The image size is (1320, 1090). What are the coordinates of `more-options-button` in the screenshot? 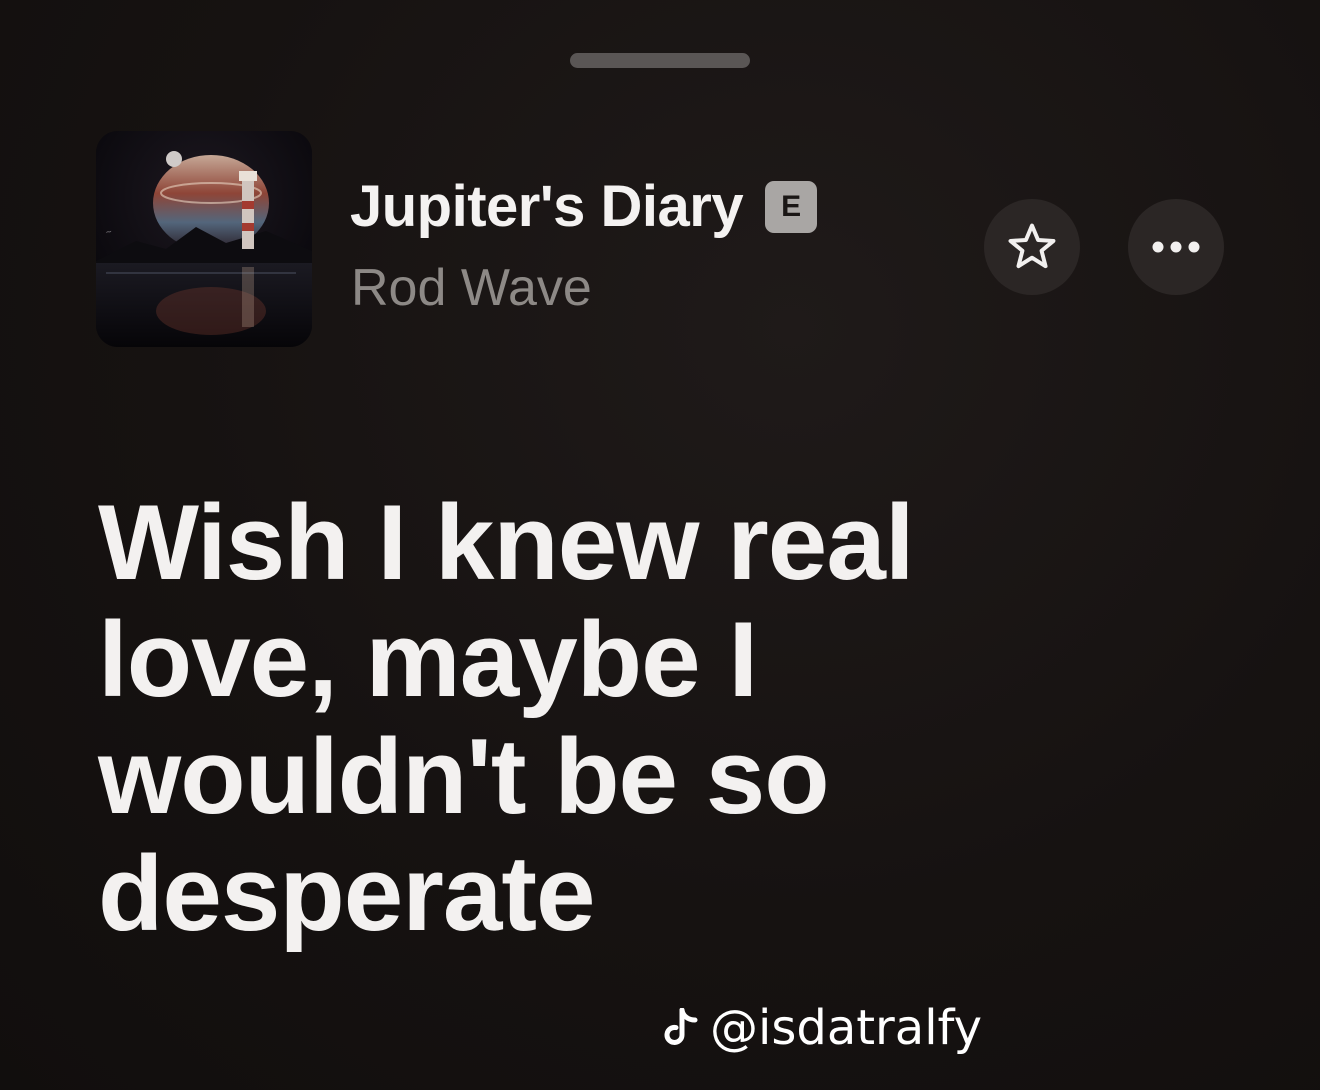 It's located at (1176, 247).